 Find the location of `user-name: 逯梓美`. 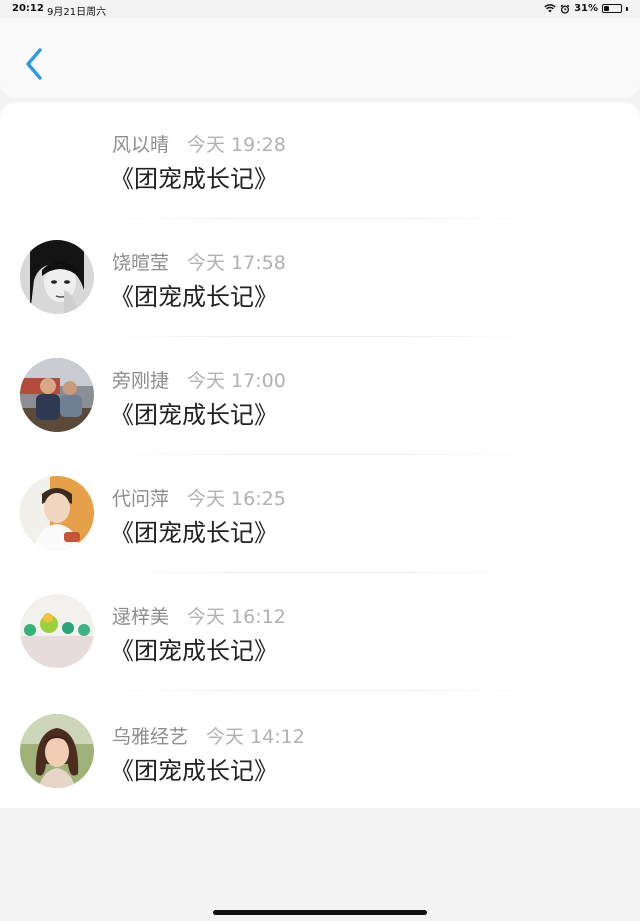

user-name: 逯梓美 is located at coordinates (141, 617).